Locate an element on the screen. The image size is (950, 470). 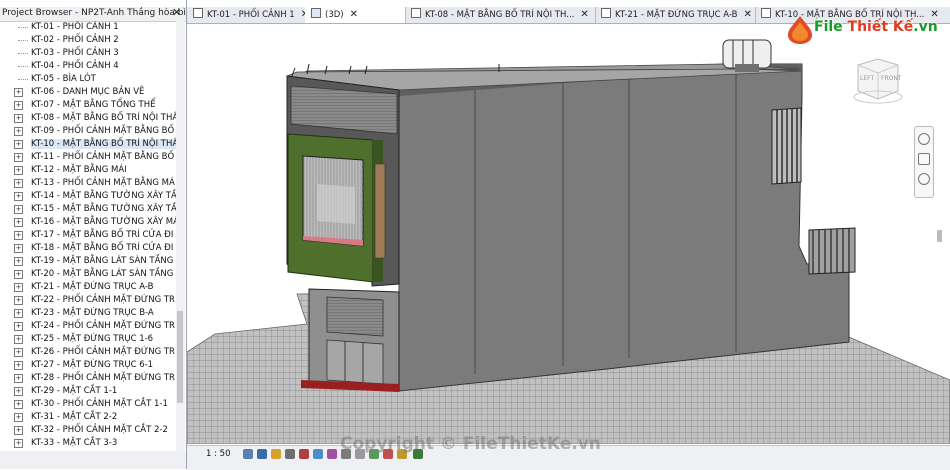
tree-item: + KT-19 - MẶT BẰNG LÁT SÀN TẦNG is located at coordinates (88, 261).